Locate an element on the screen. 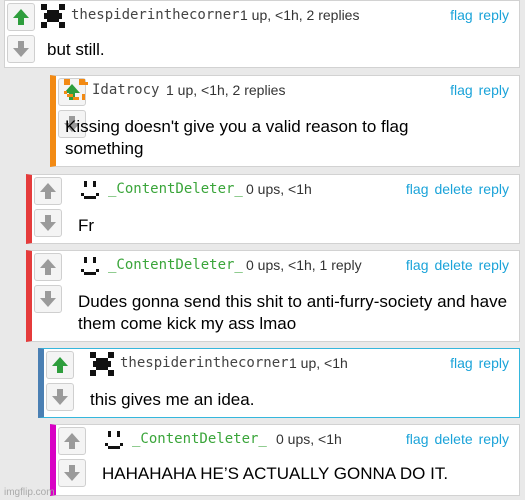 The height and width of the screenshot is (500, 525). comment-text: Fr is located at coordinates (86, 225).